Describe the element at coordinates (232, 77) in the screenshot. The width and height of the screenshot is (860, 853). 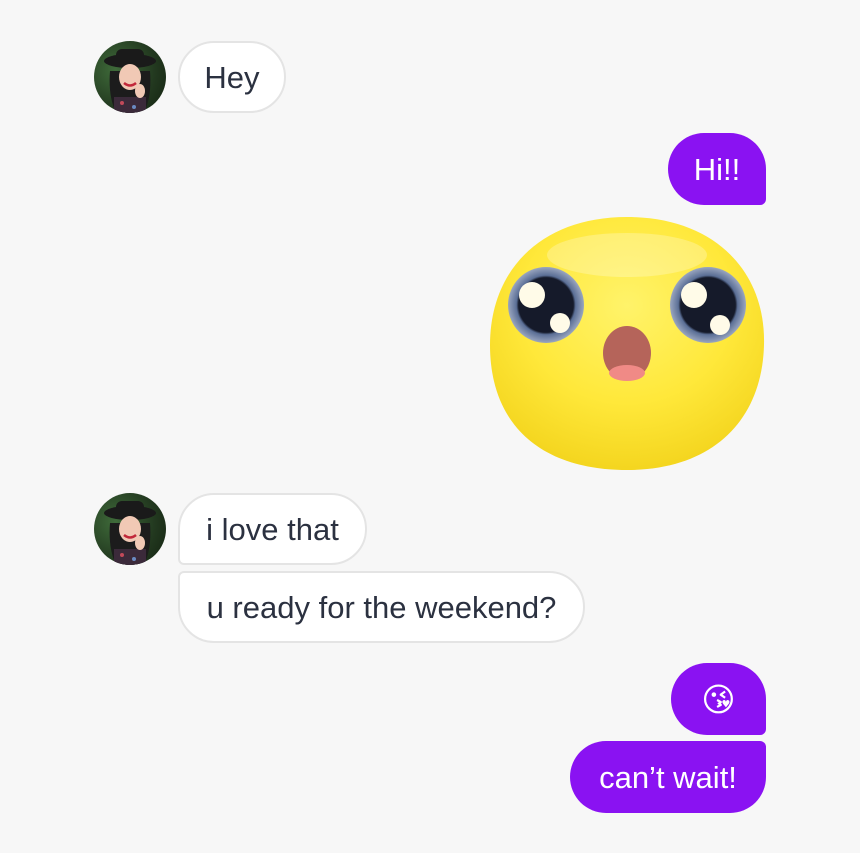
I see `incoming-message: Hey` at that location.